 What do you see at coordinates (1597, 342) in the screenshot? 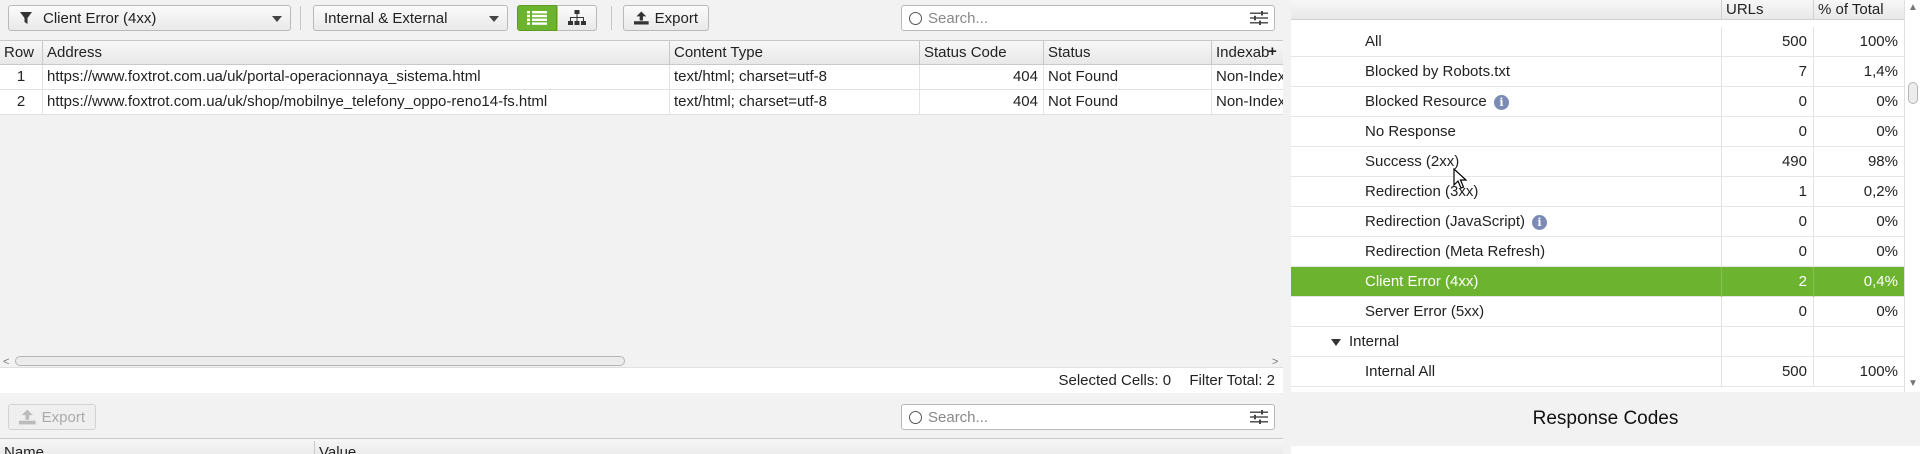
I see `overview-group-row: Internal` at bounding box center [1597, 342].